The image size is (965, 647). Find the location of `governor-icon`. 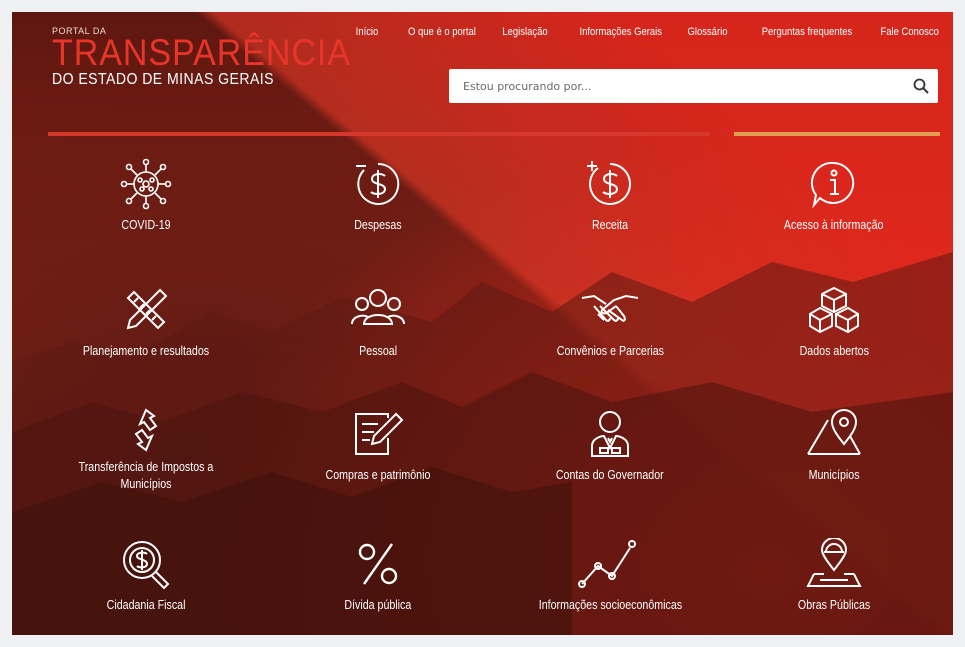

governor-icon is located at coordinates (610, 434).